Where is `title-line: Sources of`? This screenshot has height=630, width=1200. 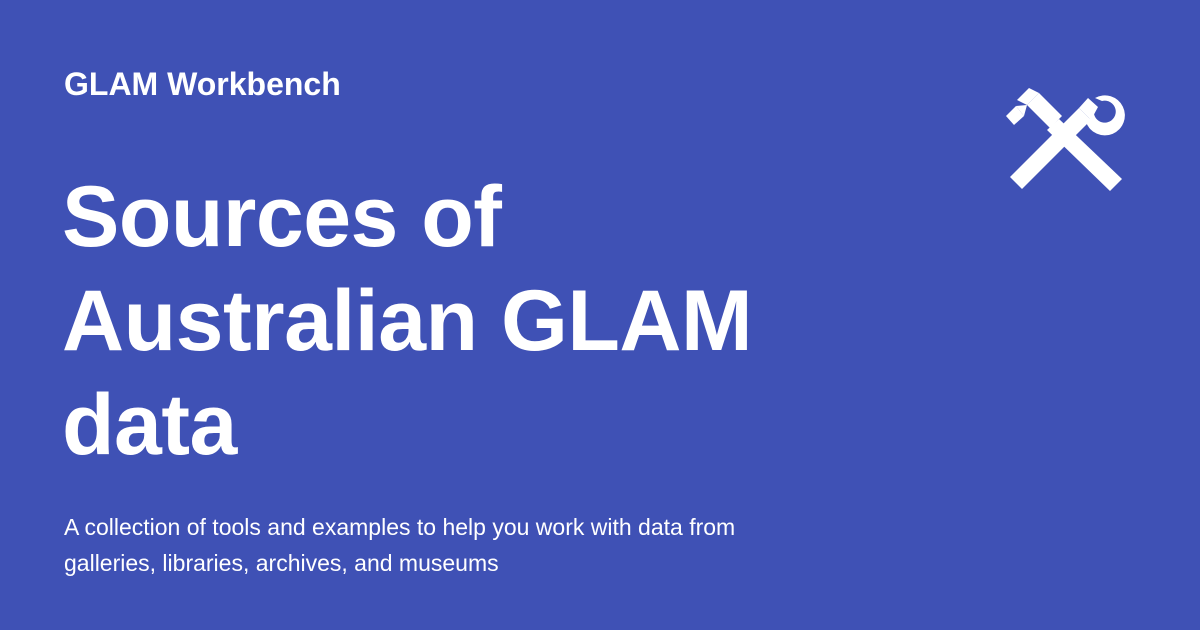 title-line: Sources of is located at coordinates (282, 217).